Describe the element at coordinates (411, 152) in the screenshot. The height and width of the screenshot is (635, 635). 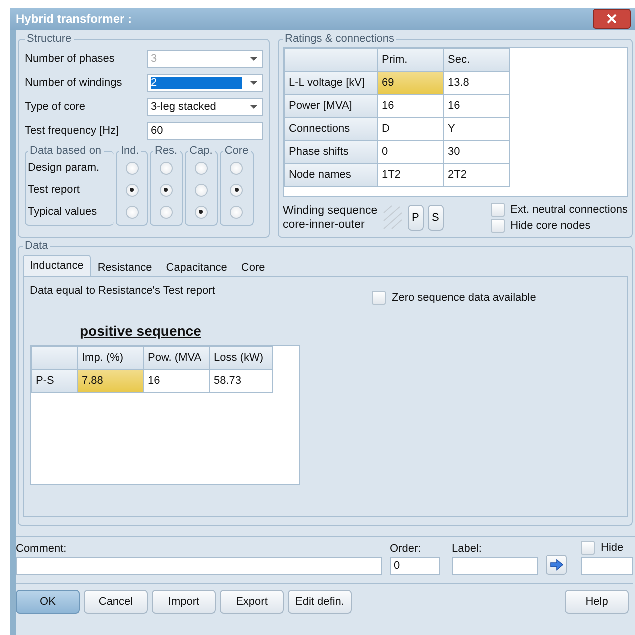
I see `table-cell: 0` at that location.